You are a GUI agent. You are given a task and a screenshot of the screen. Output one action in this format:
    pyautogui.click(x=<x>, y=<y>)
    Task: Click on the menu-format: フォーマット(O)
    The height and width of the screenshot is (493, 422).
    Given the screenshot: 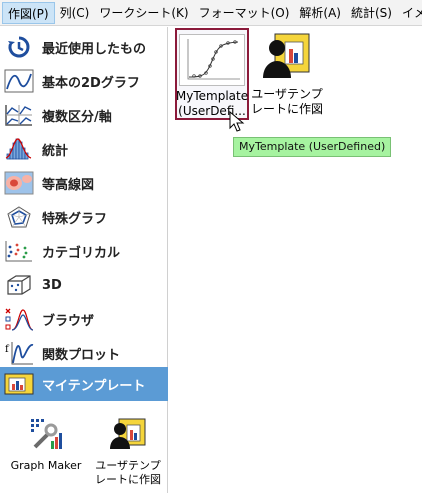 What is the action you would take?
    pyautogui.click(x=244, y=13)
    